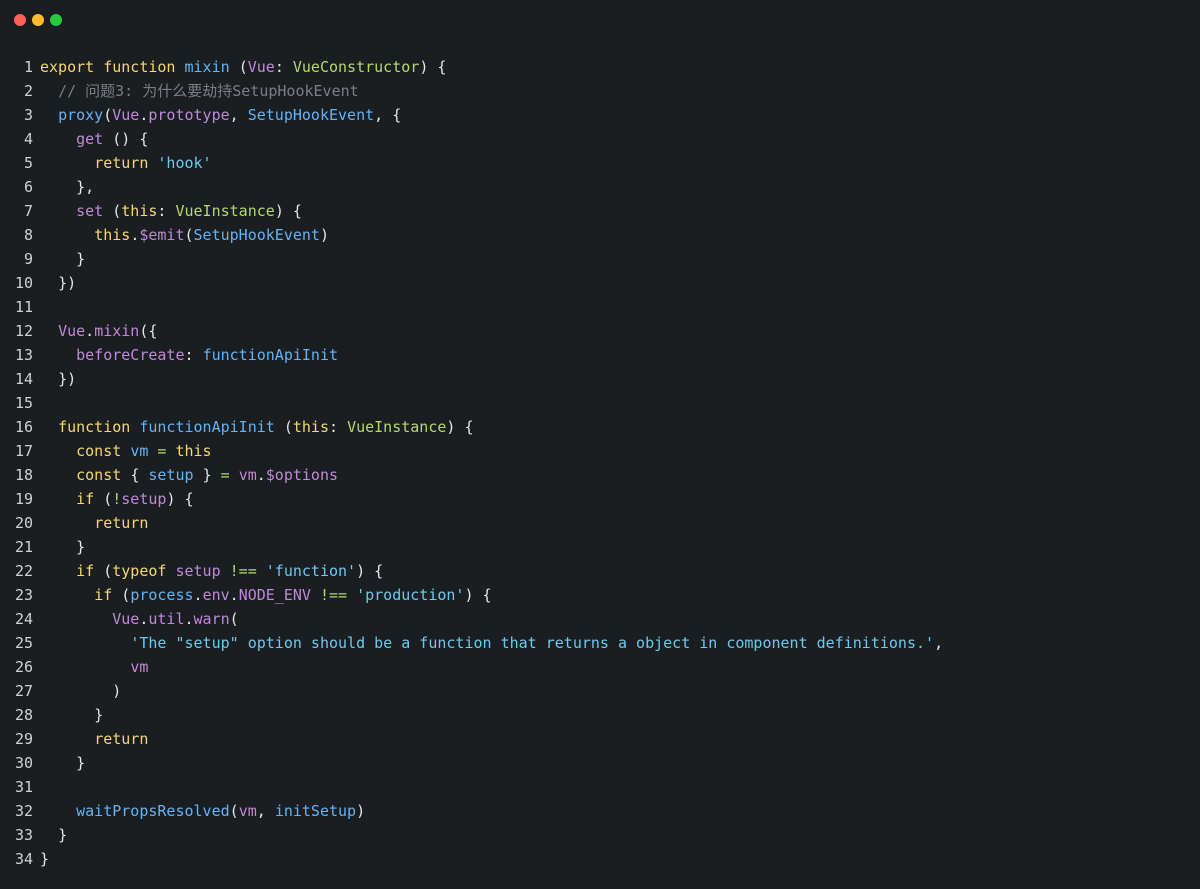 The height and width of the screenshot is (889, 1200). What do you see at coordinates (600, 115) in the screenshot?
I see `code-line: 3 proxy(Vue.prototype, SetupHookEvent, {` at bounding box center [600, 115].